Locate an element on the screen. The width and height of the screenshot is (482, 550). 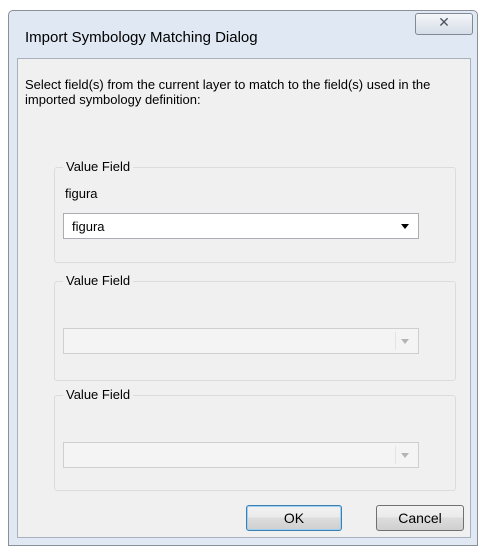
close-button: ✕ is located at coordinates (444, 24).